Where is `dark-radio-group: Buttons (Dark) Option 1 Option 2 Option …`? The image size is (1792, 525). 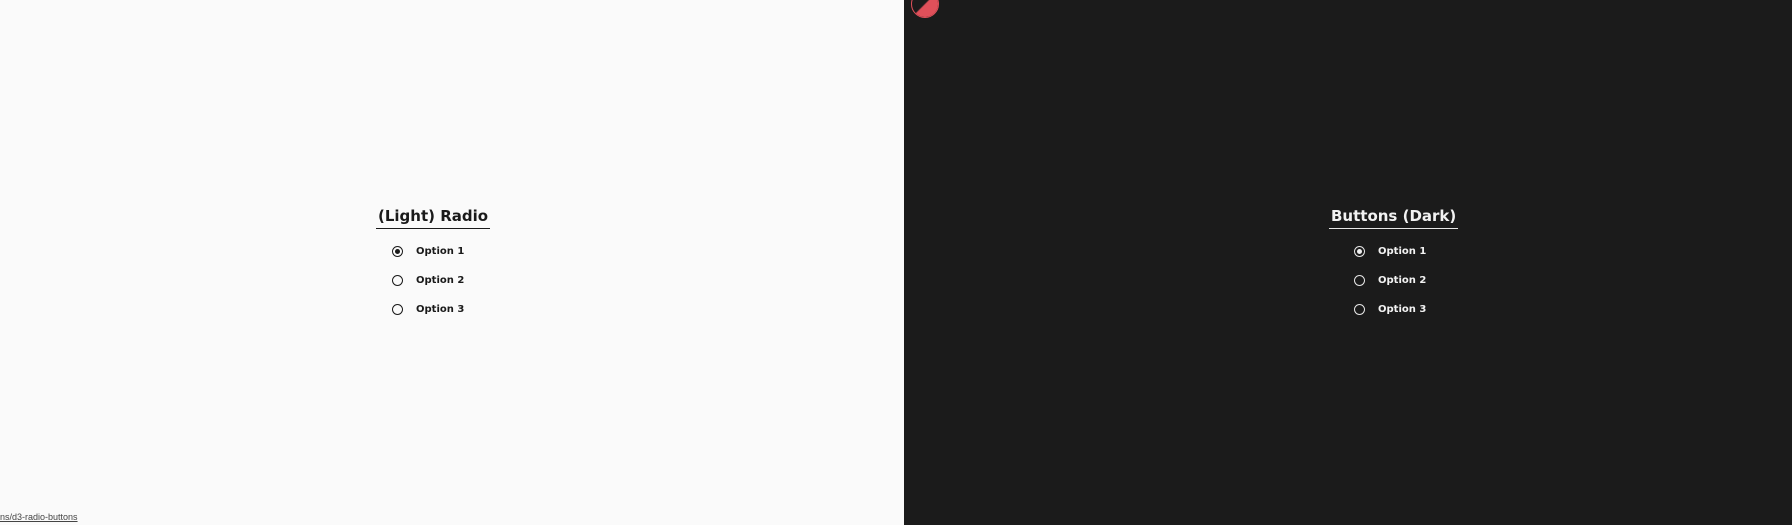 dark-radio-group: Buttons (Dark) Option 1 Option 2 Option … is located at coordinates (1394, 262).